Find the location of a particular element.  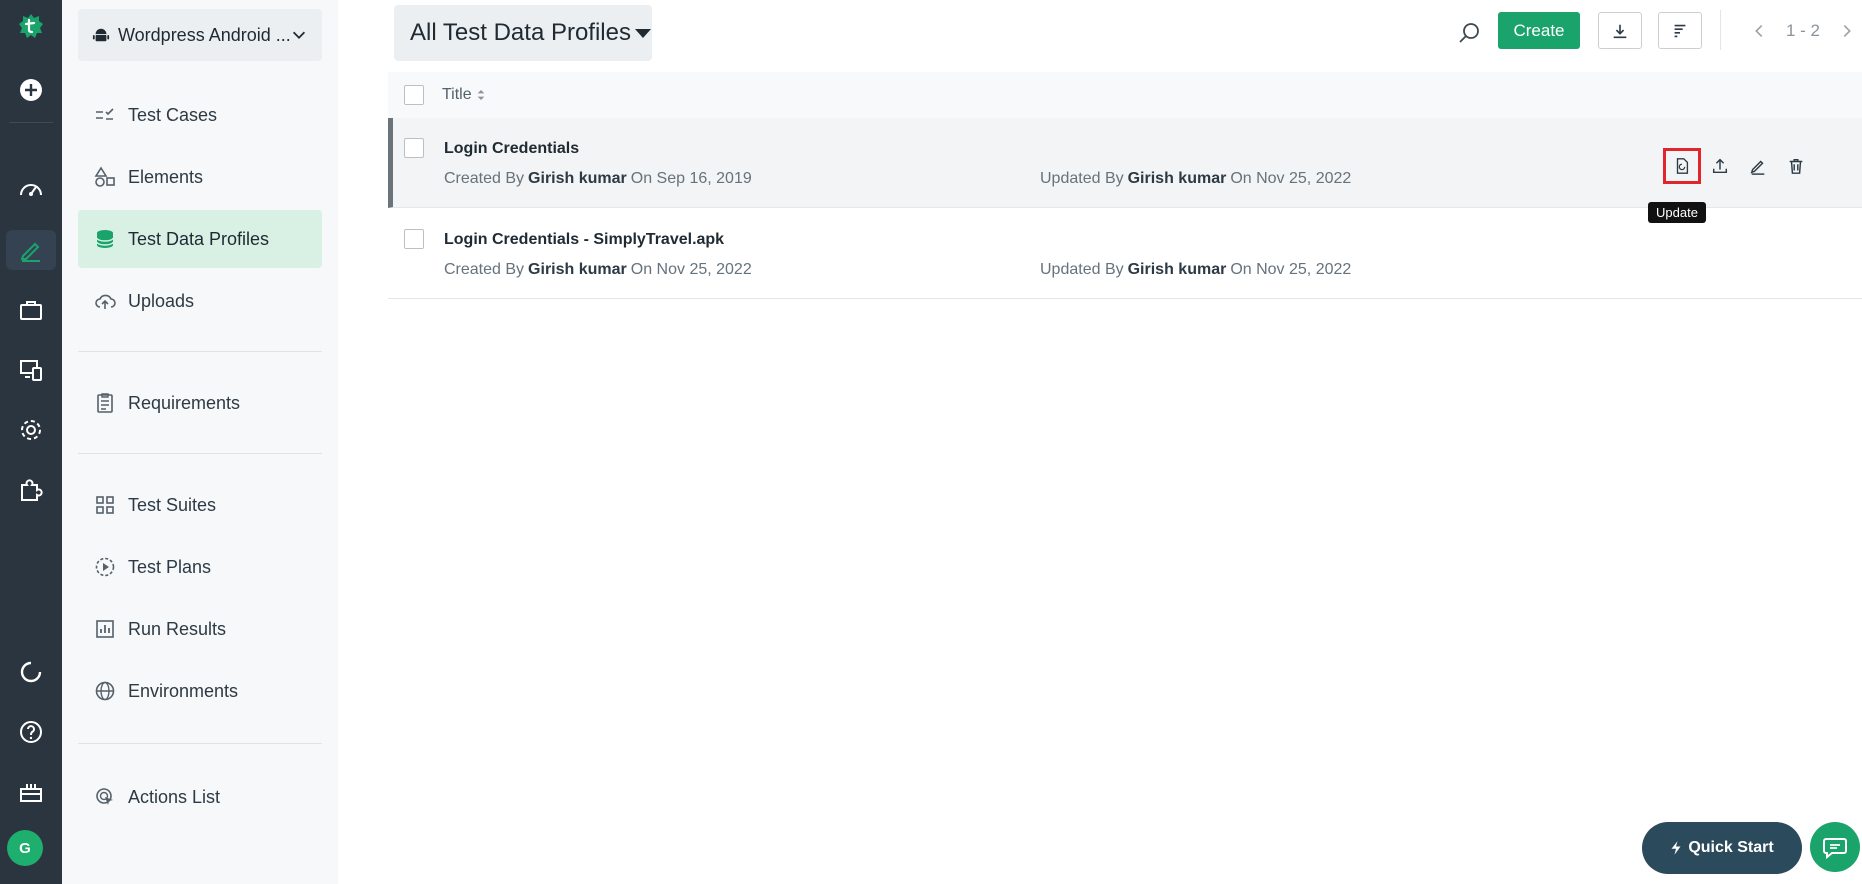

edit-button is located at coordinates (1758, 166).